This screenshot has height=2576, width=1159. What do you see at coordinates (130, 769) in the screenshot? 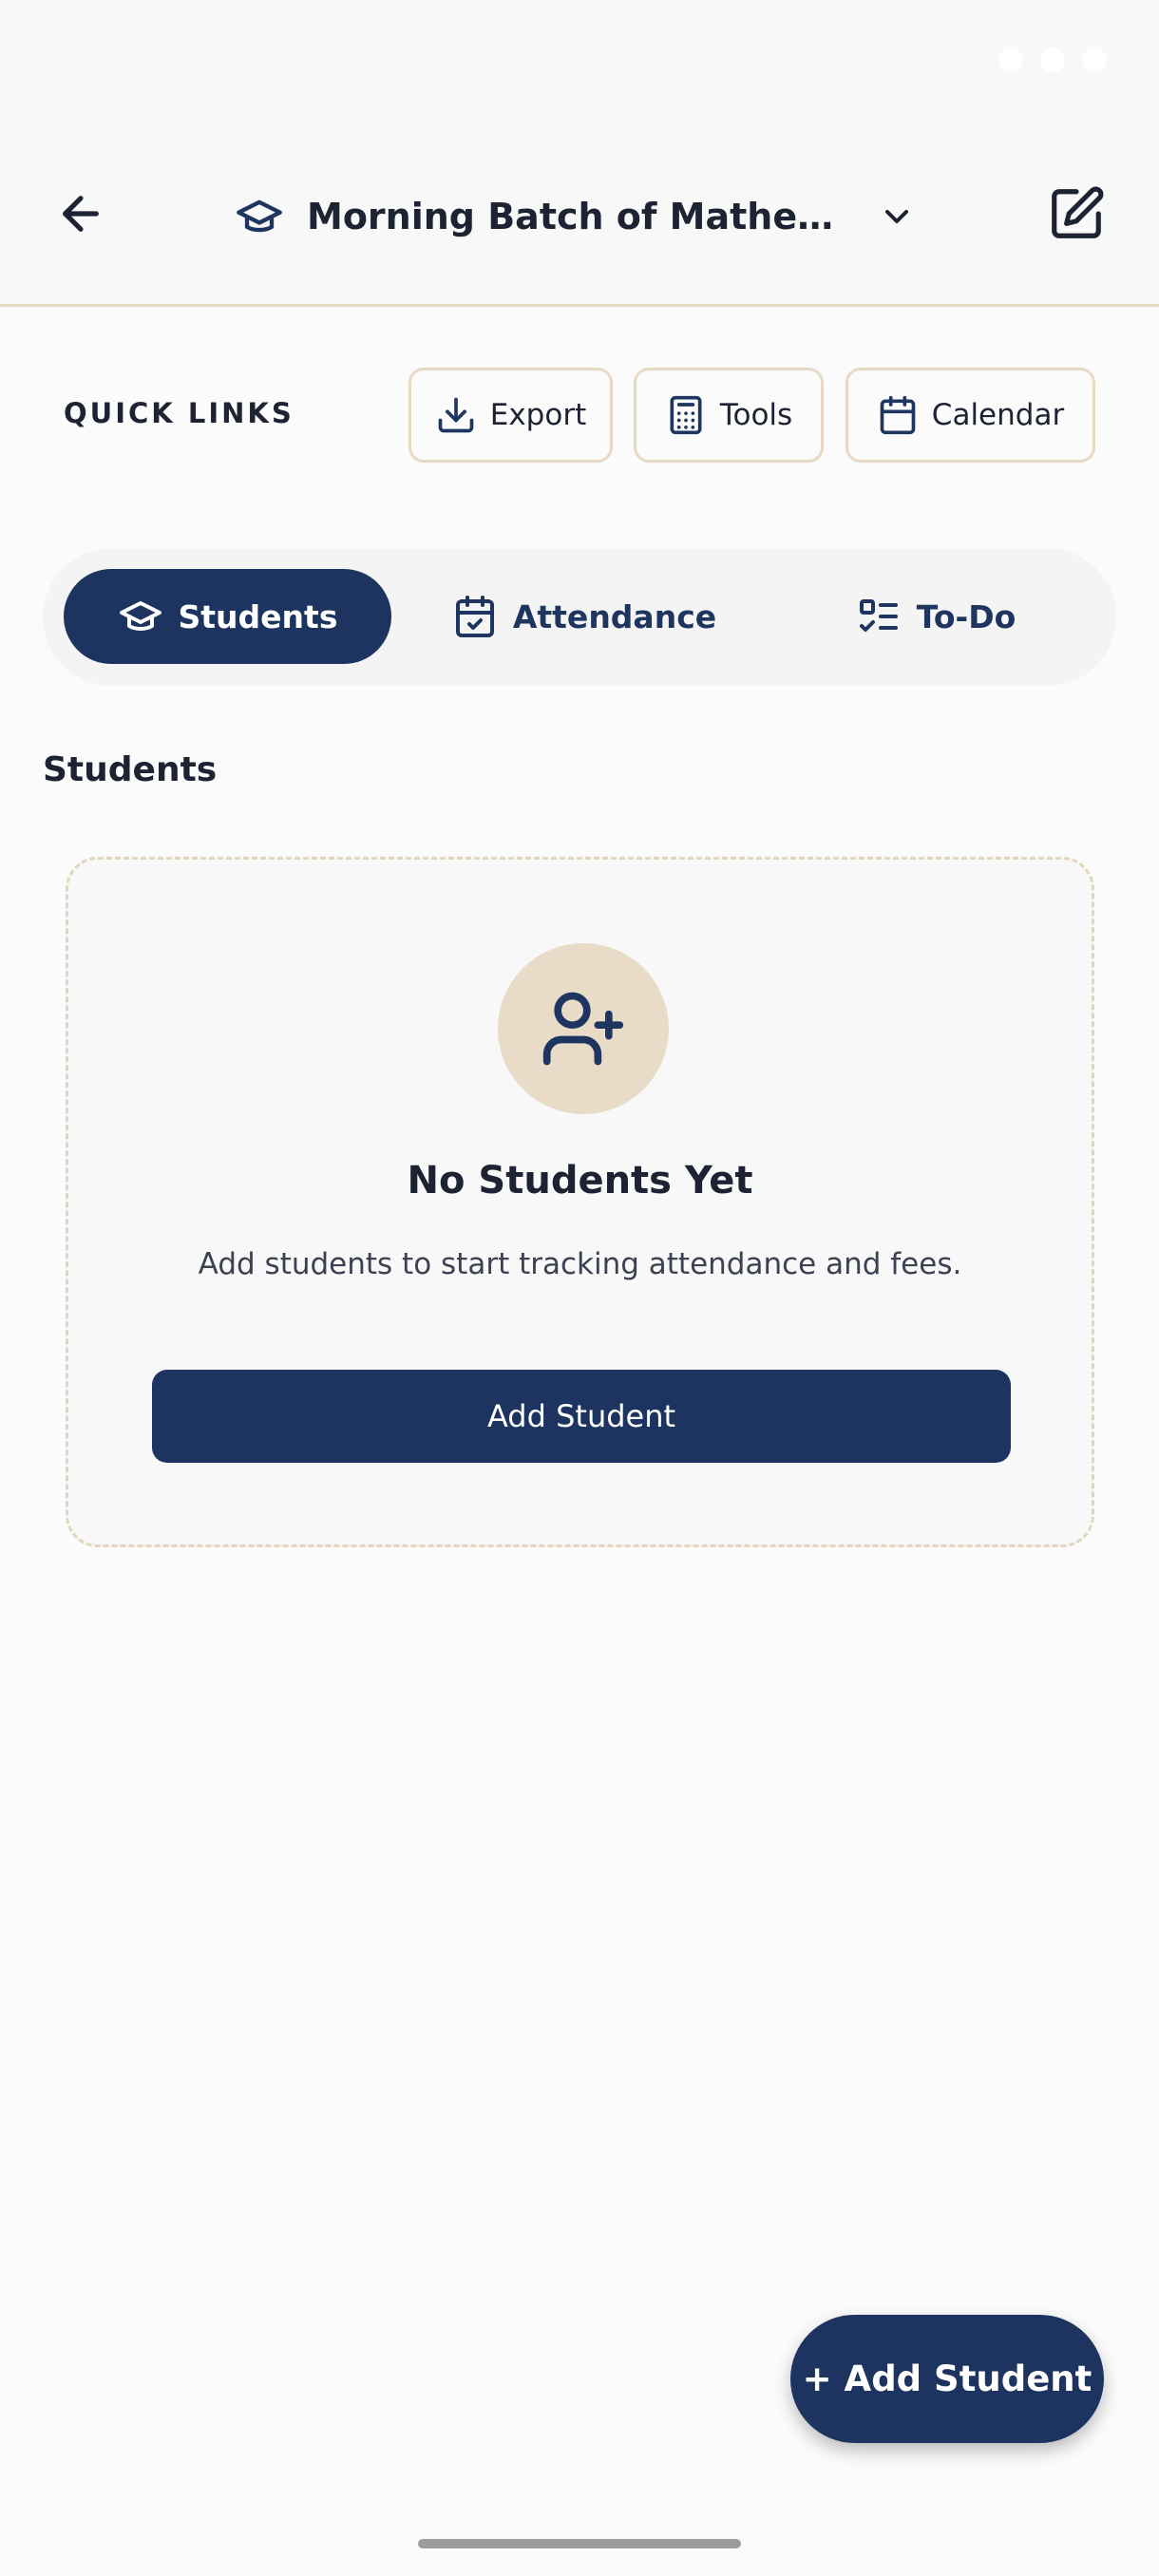
I see `section-title: Students` at bounding box center [130, 769].